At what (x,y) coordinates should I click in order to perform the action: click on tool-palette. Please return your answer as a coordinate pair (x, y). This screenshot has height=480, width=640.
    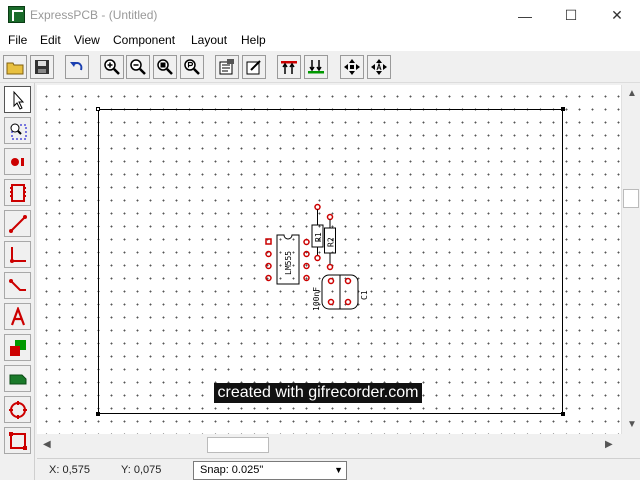
    Looking at the image, I should click on (17, 281).